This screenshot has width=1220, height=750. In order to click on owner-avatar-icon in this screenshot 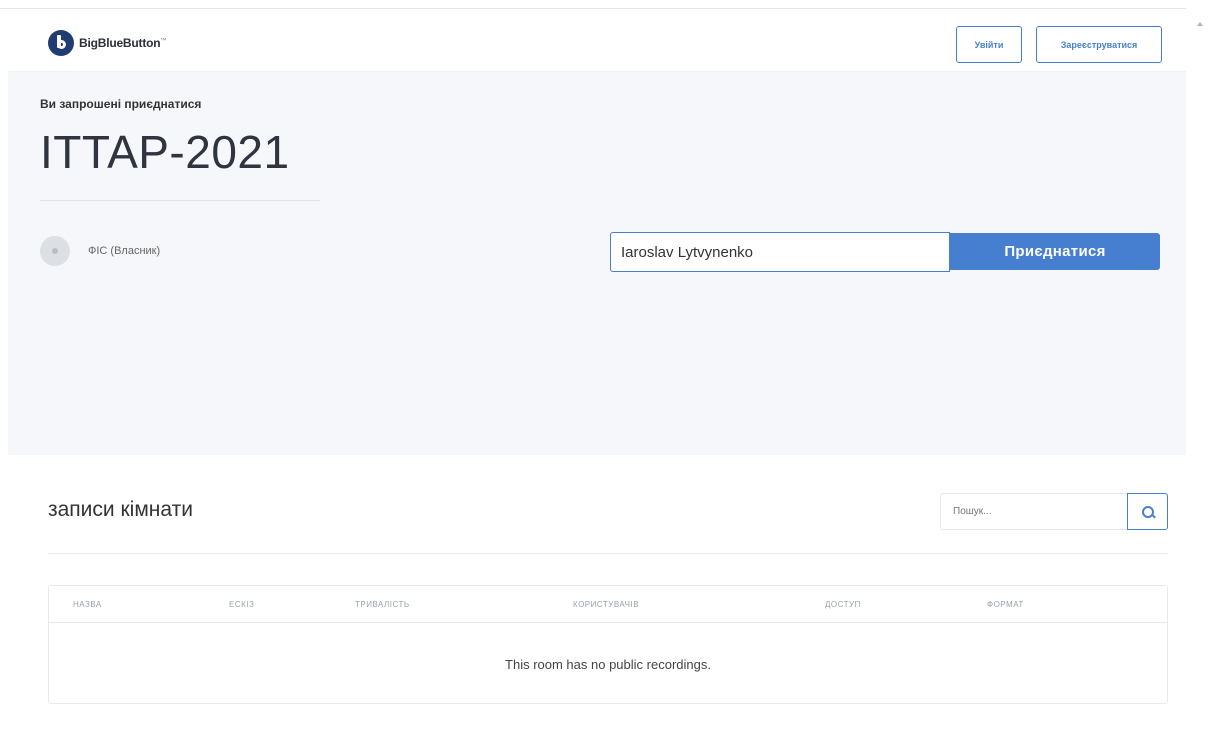, I will do `click(55, 251)`.